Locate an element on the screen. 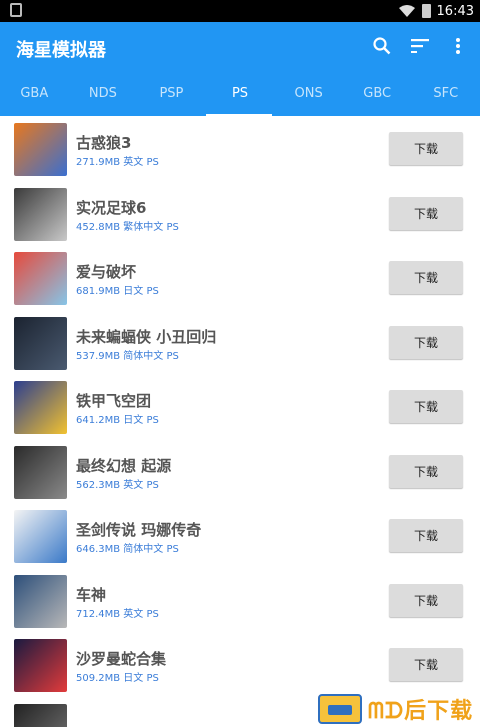 This screenshot has height=727, width=480. overflow-menu-button is located at coordinates (458, 46).